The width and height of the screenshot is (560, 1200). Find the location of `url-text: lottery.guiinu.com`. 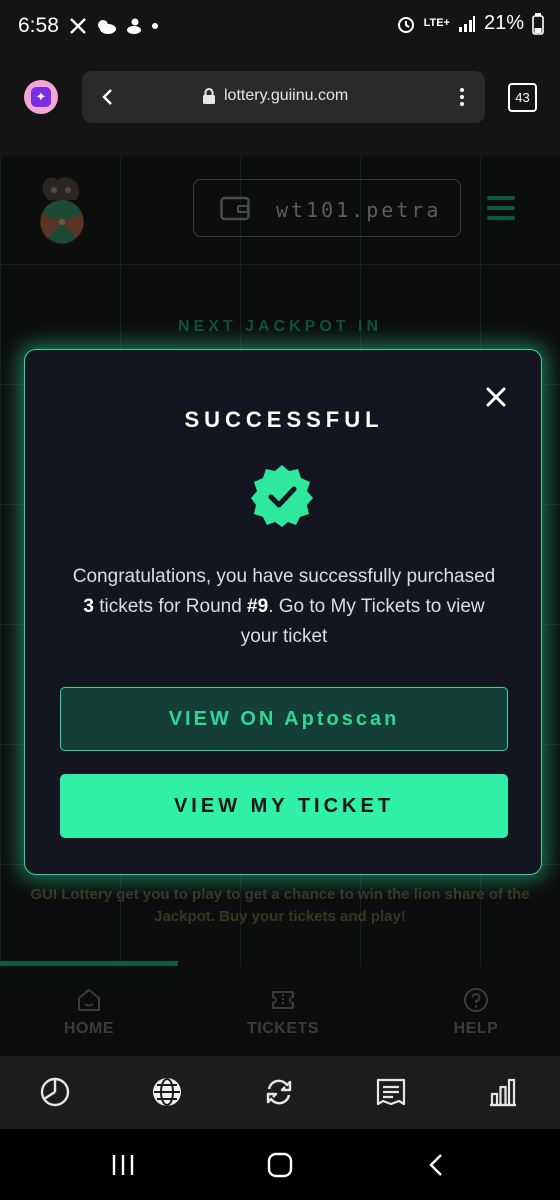

url-text: lottery.guiinu.com is located at coordinates (286, 95).